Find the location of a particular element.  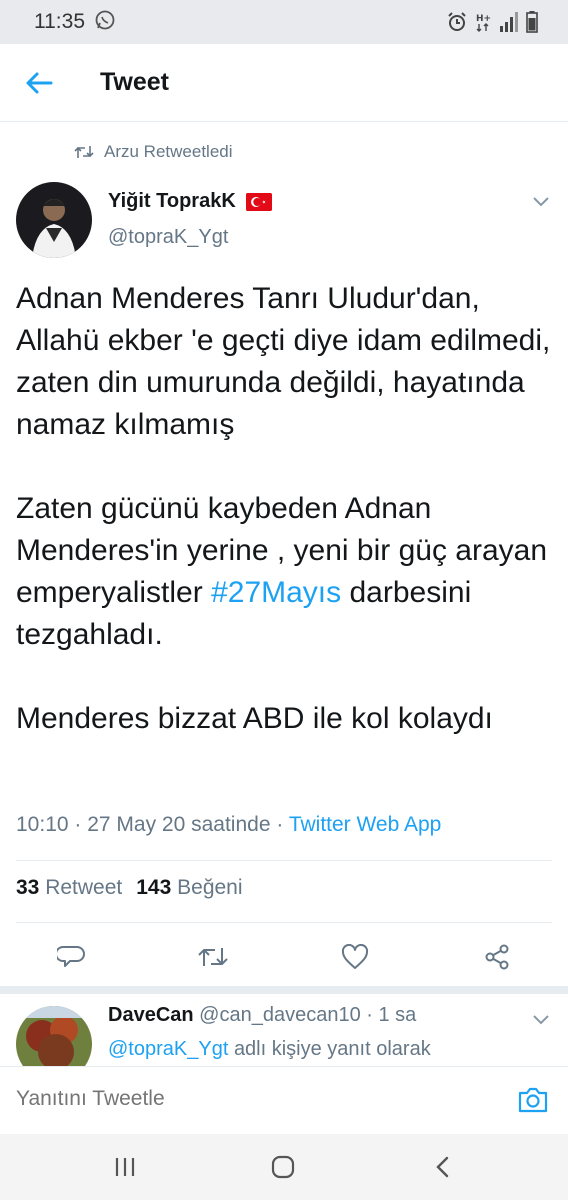

share-button is located at coordinates (497, 957).